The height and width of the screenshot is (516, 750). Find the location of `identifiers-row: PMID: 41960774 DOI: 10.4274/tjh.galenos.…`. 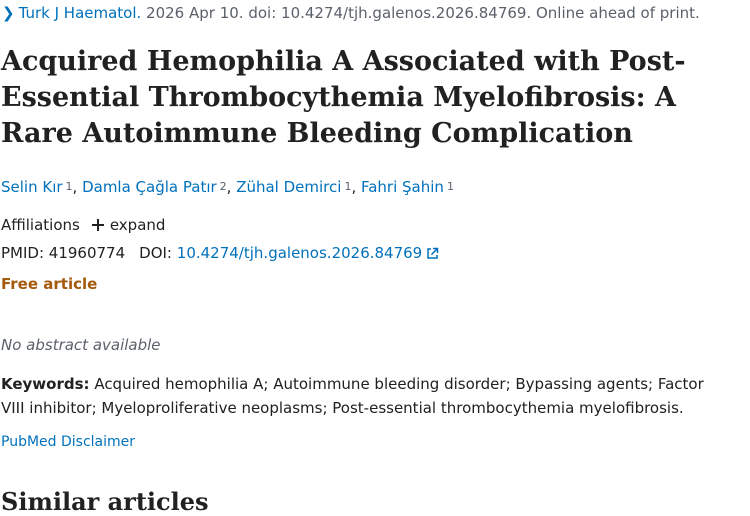

identifiers-row: PMID: 41960774 DOI: 10.4274/tjh.galenos.… is located at coordinates (220, 253).